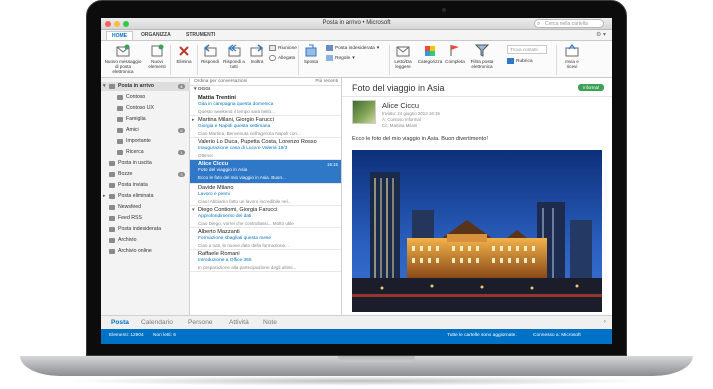 Image resolution: width=713 pixels, height=389 pixels. Describe the element at coordinates (145, 174) in the screenshot. I see `sidebar-item-folder: Bozze 3` at that location.